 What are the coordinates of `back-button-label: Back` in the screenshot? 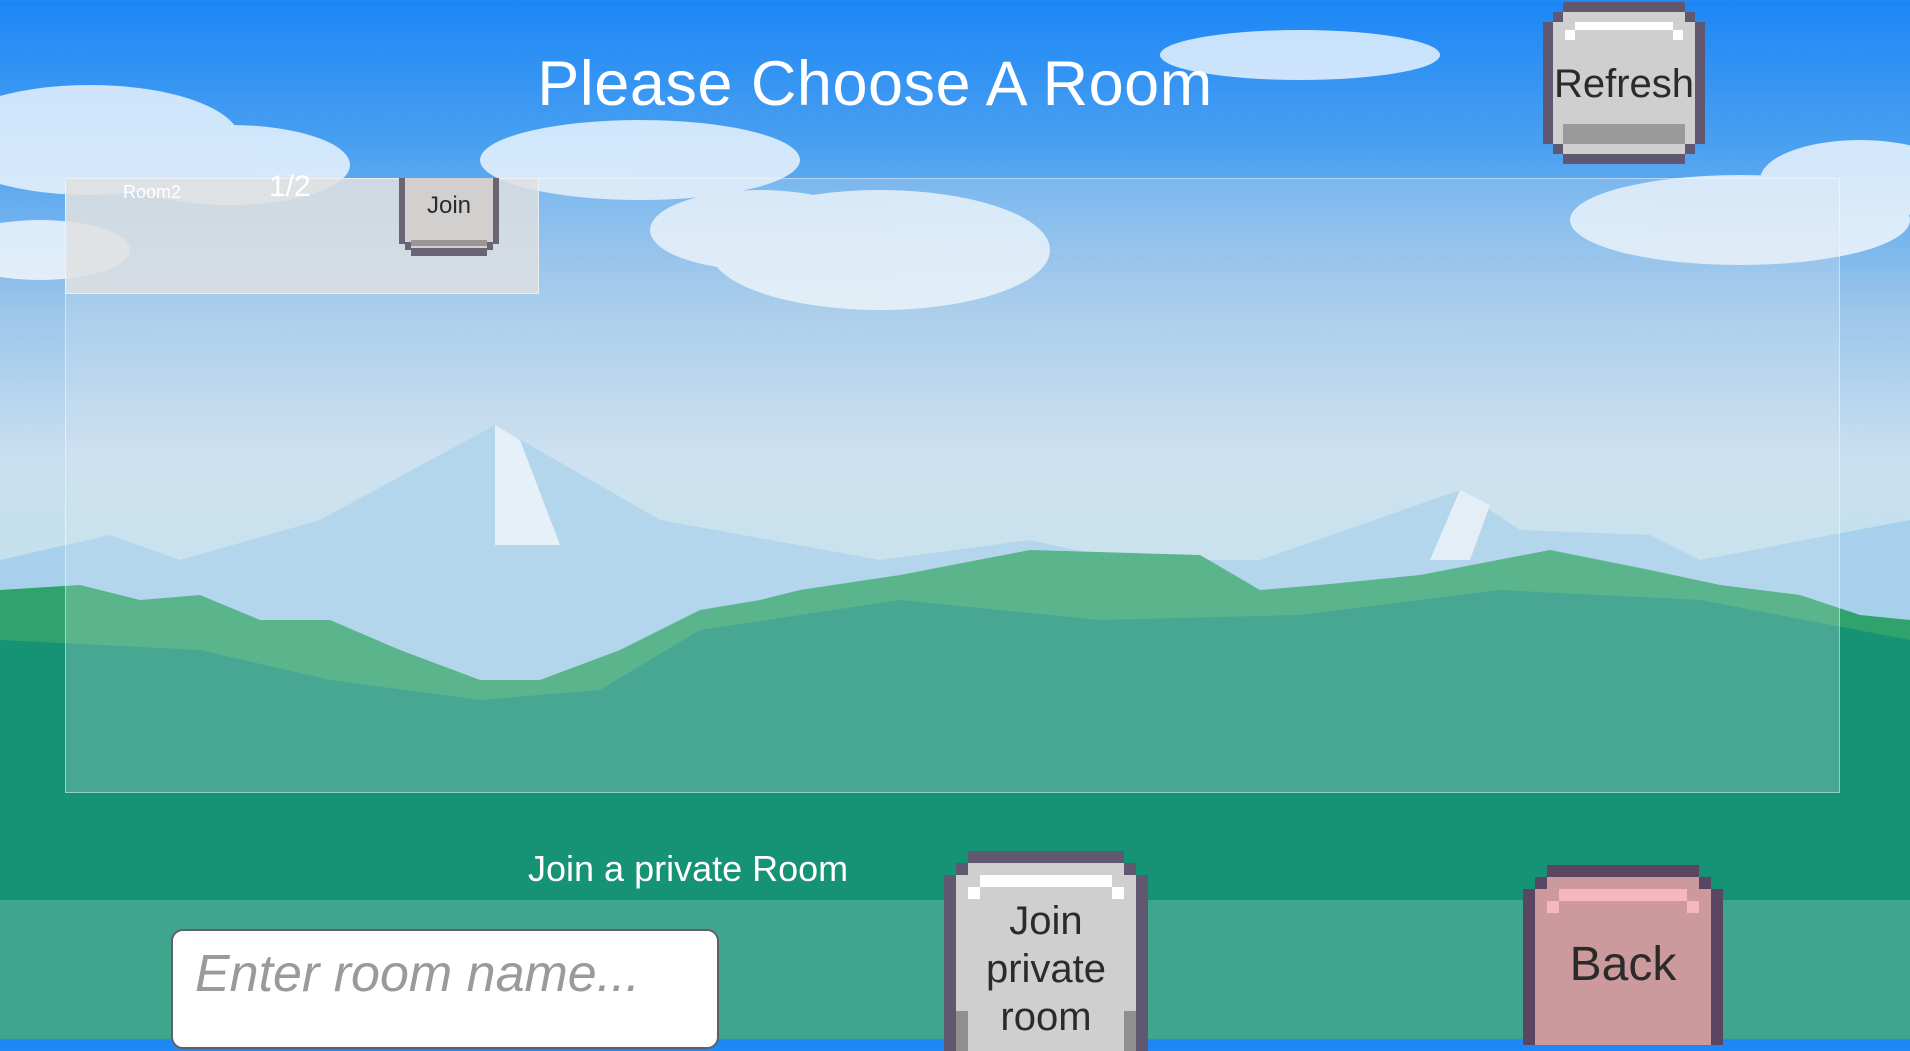 It's located at (1623, 964).